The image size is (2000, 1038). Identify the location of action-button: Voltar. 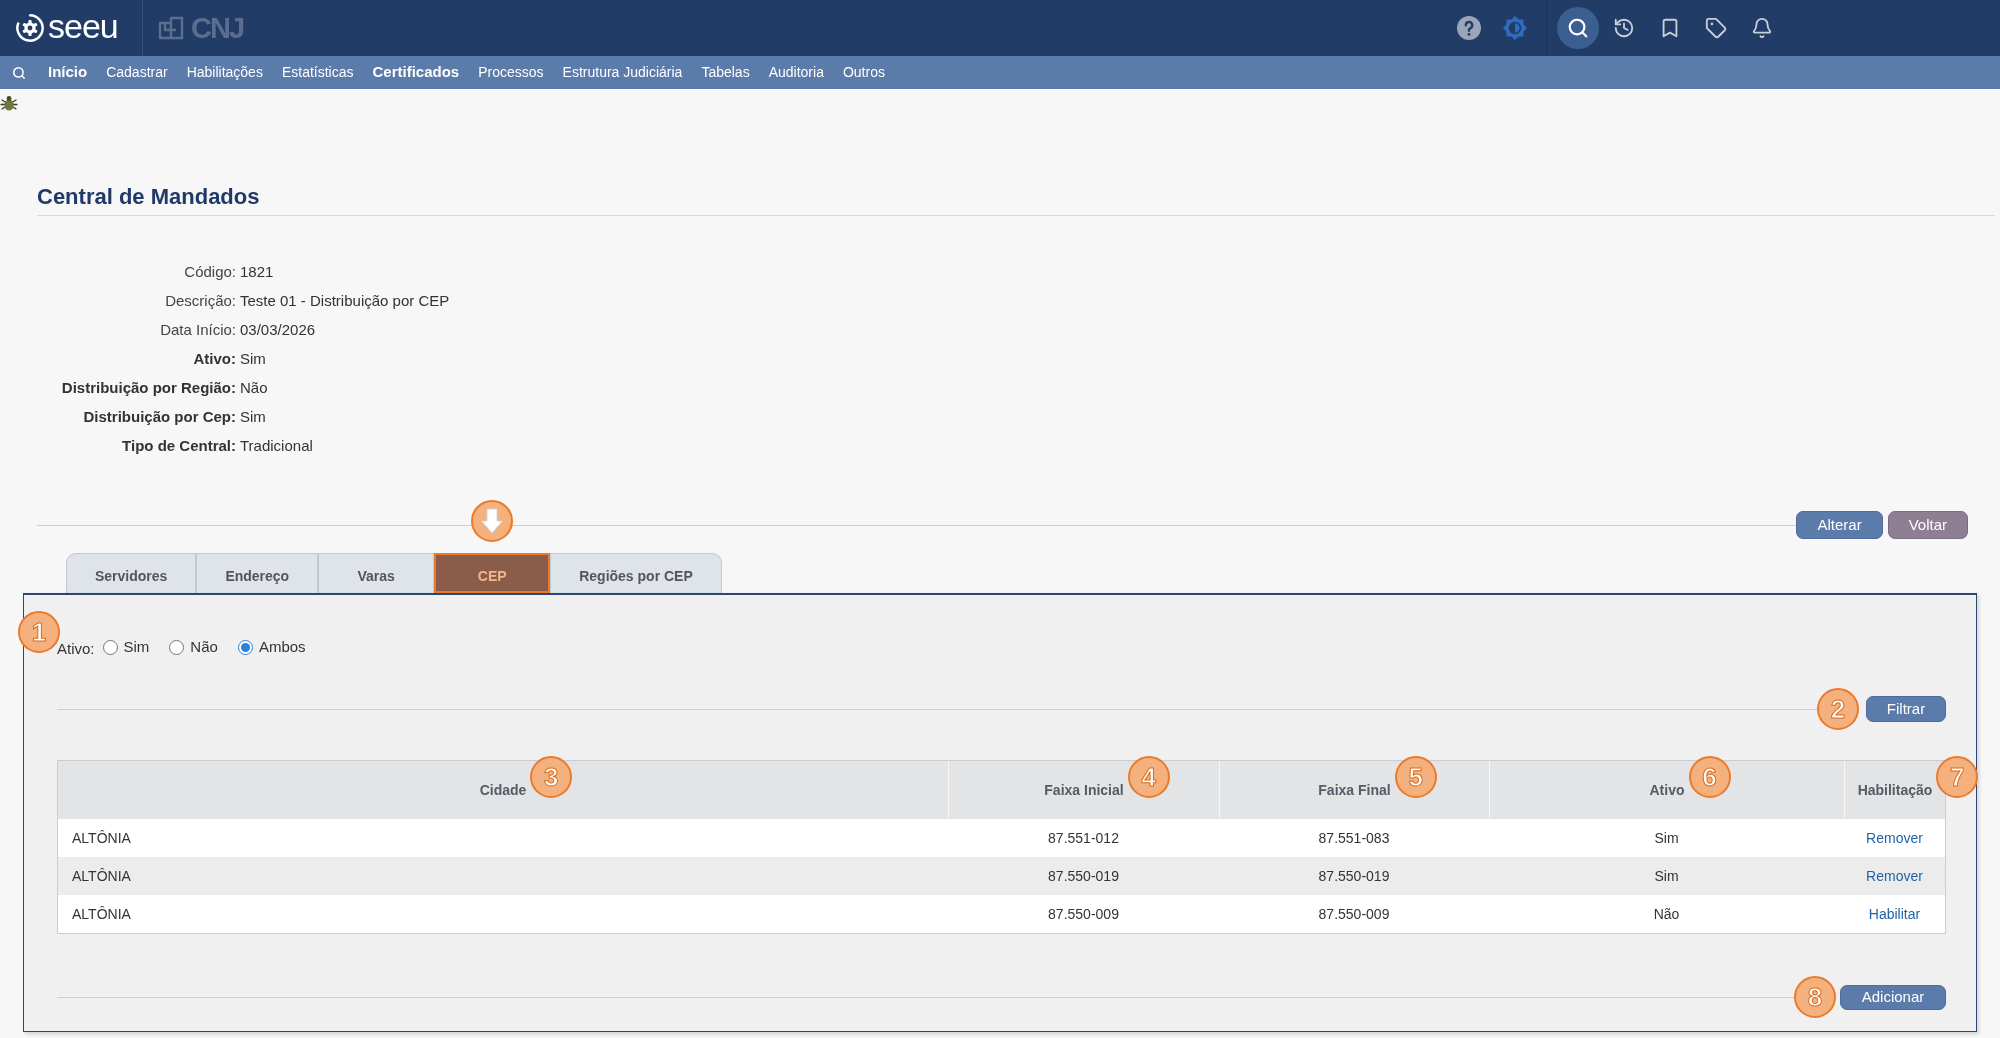
(1927, 525).